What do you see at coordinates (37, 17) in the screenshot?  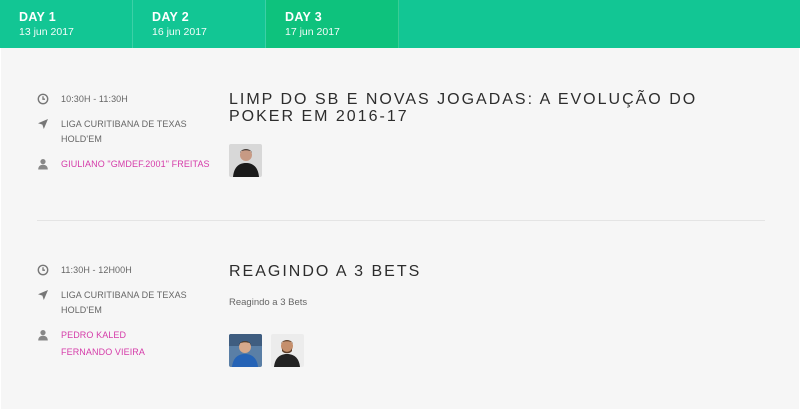 I see `tab-day-label: DAY 1` at bounding box center [37, 17].